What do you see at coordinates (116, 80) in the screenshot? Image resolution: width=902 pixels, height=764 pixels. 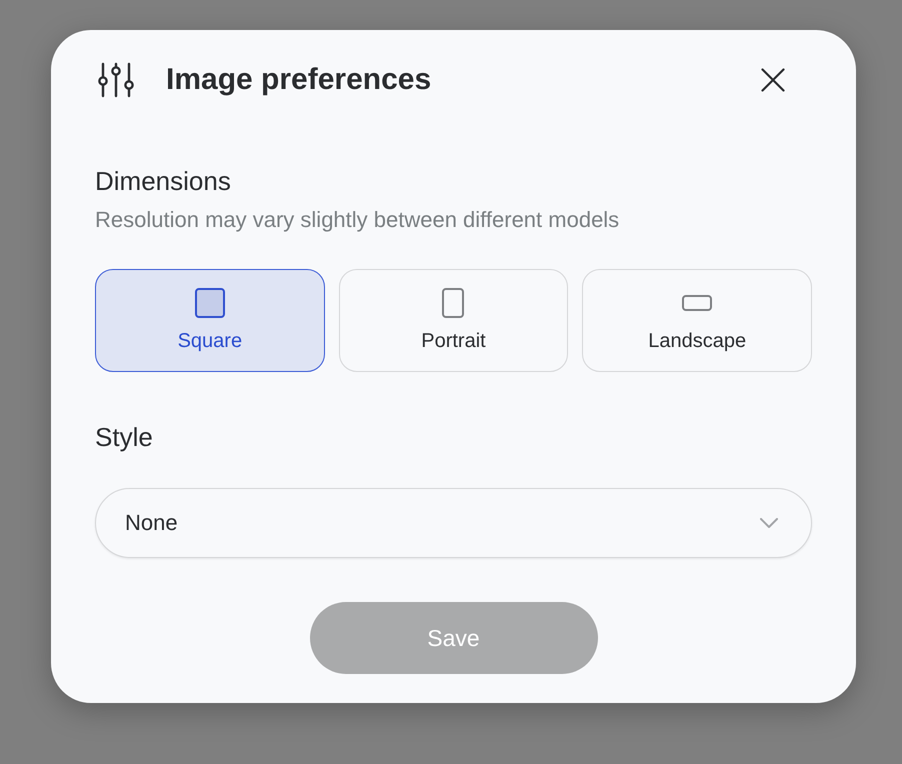 I see `sliders-icon` at bounding box center [116, 80].